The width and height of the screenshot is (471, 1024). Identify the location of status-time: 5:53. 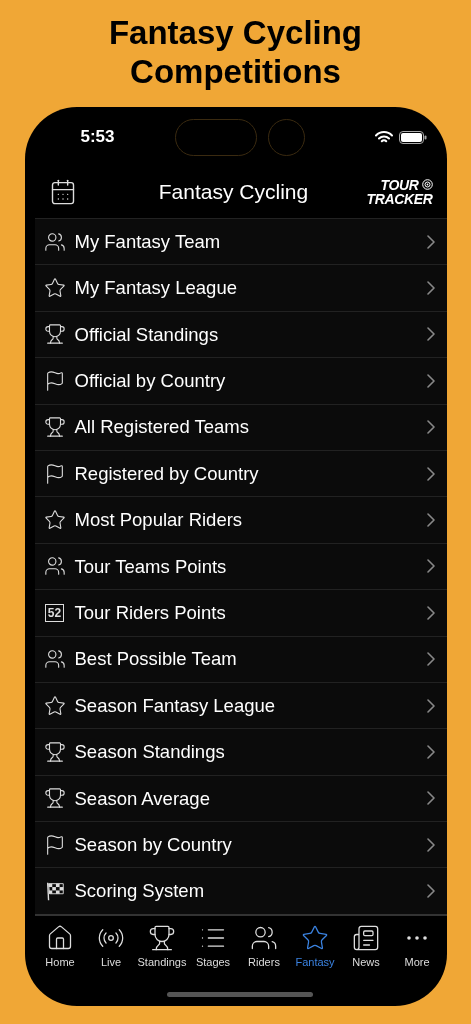
(97, 137).